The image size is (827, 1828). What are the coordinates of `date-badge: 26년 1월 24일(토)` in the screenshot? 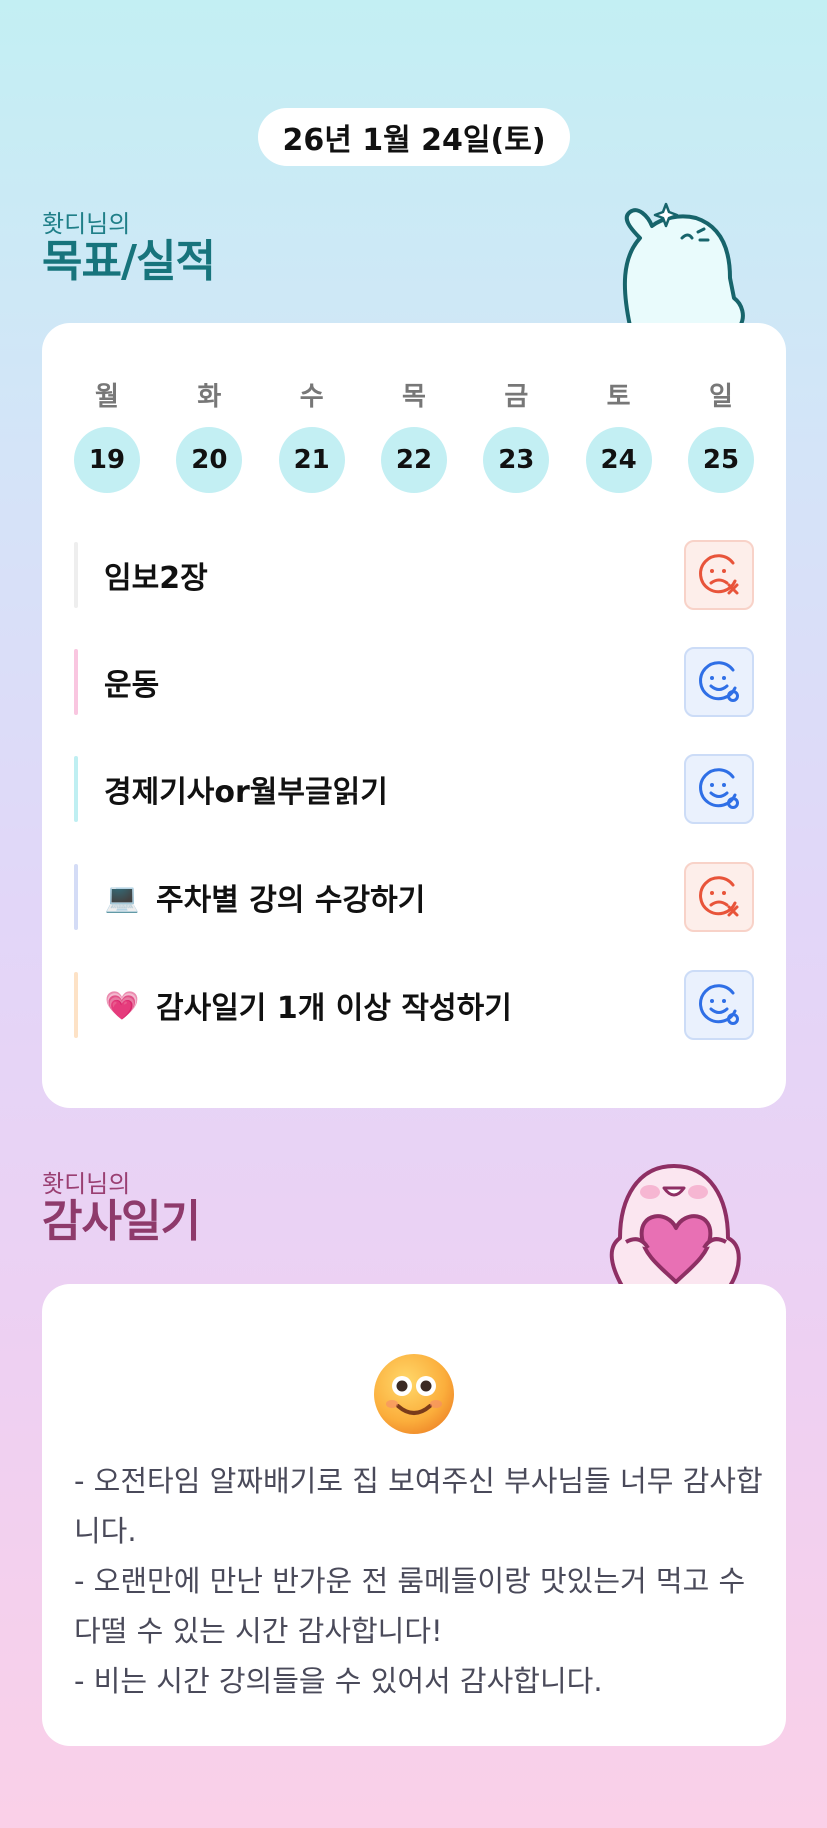 It's located at (414, 137).